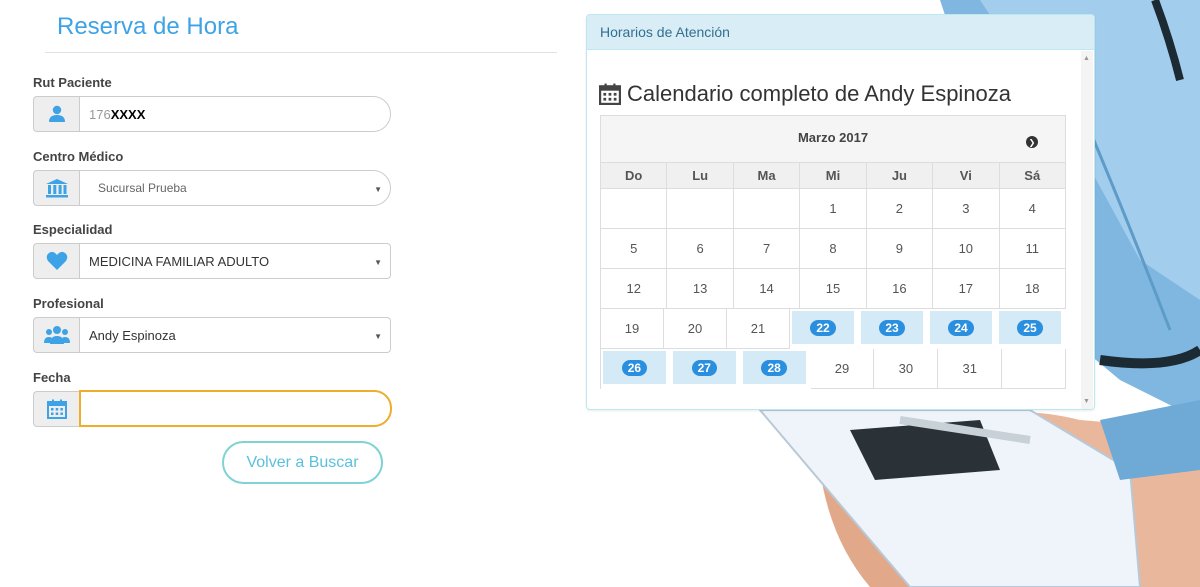  What do you see at coordinates (966, 176) in the screenshot?
I see `weekday-header: Vi` at bounding box center [966, 176].